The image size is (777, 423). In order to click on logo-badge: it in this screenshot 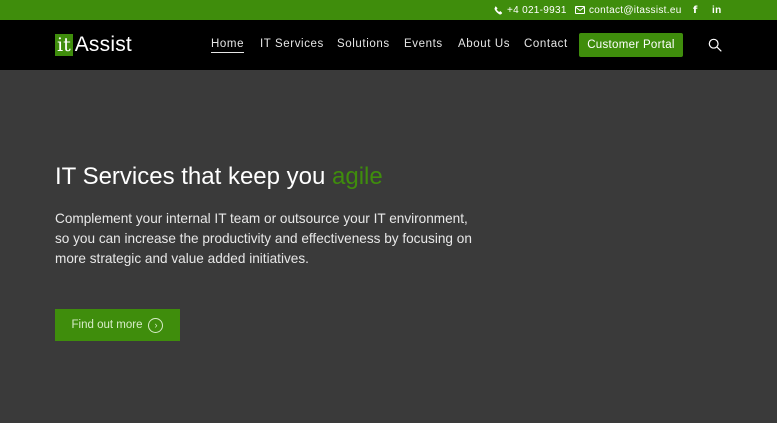, I will do `click(64, 45)`.